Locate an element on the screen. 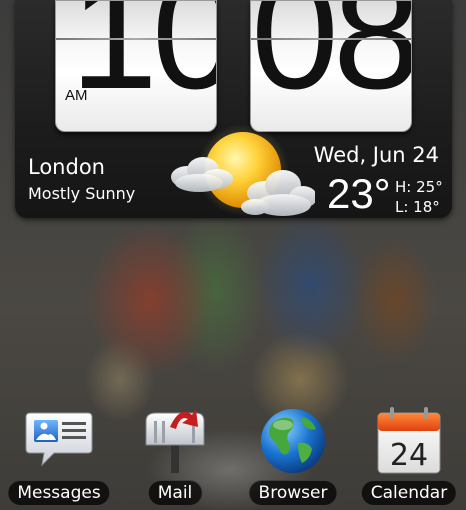  mail-app: Mail is located at coordinates (175, 457).